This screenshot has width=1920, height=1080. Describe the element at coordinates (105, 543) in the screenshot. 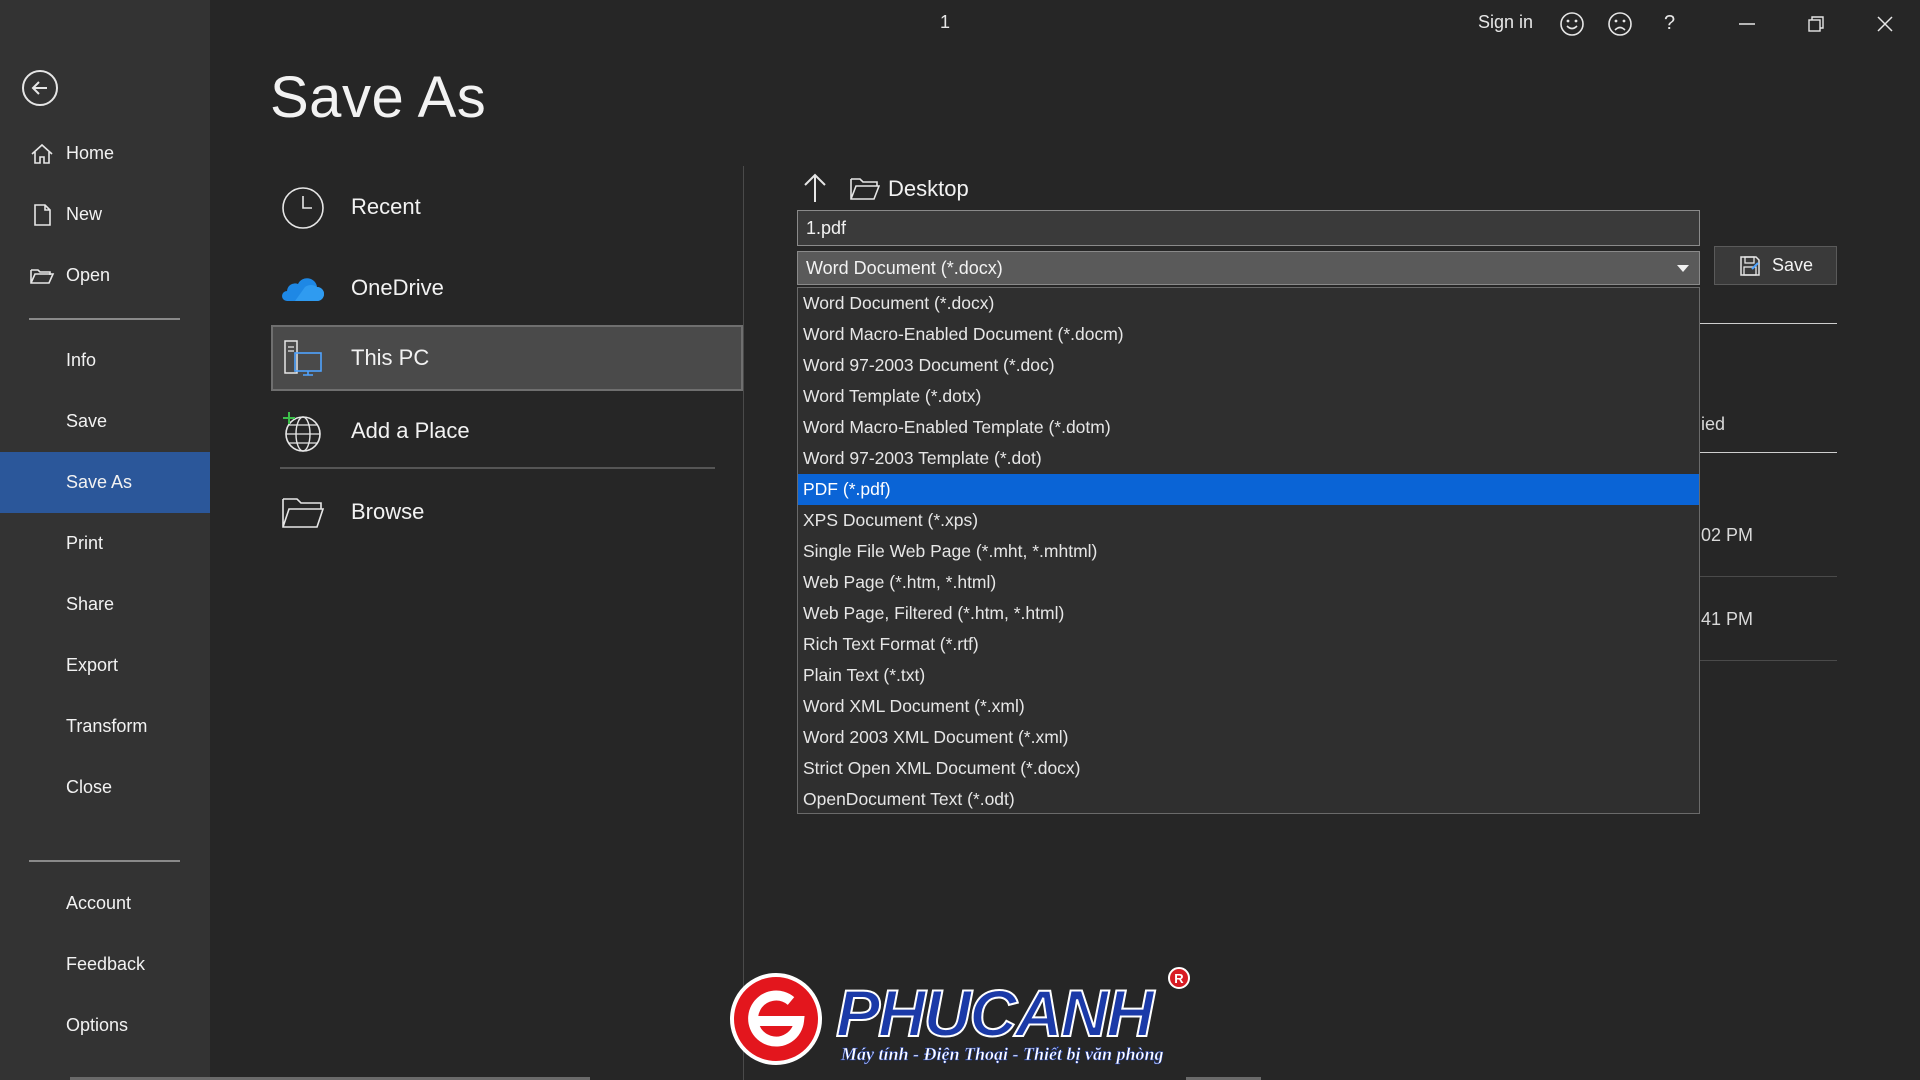

I see `nav-item-print: Print` at that location.